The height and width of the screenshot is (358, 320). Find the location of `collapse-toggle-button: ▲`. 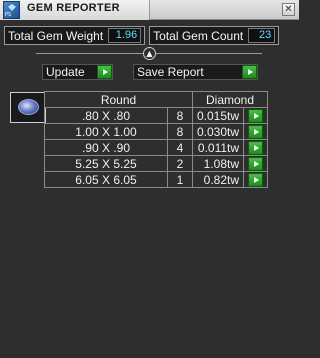

collapse-toggle-button: ▲ is located at coordinates (149, 53).